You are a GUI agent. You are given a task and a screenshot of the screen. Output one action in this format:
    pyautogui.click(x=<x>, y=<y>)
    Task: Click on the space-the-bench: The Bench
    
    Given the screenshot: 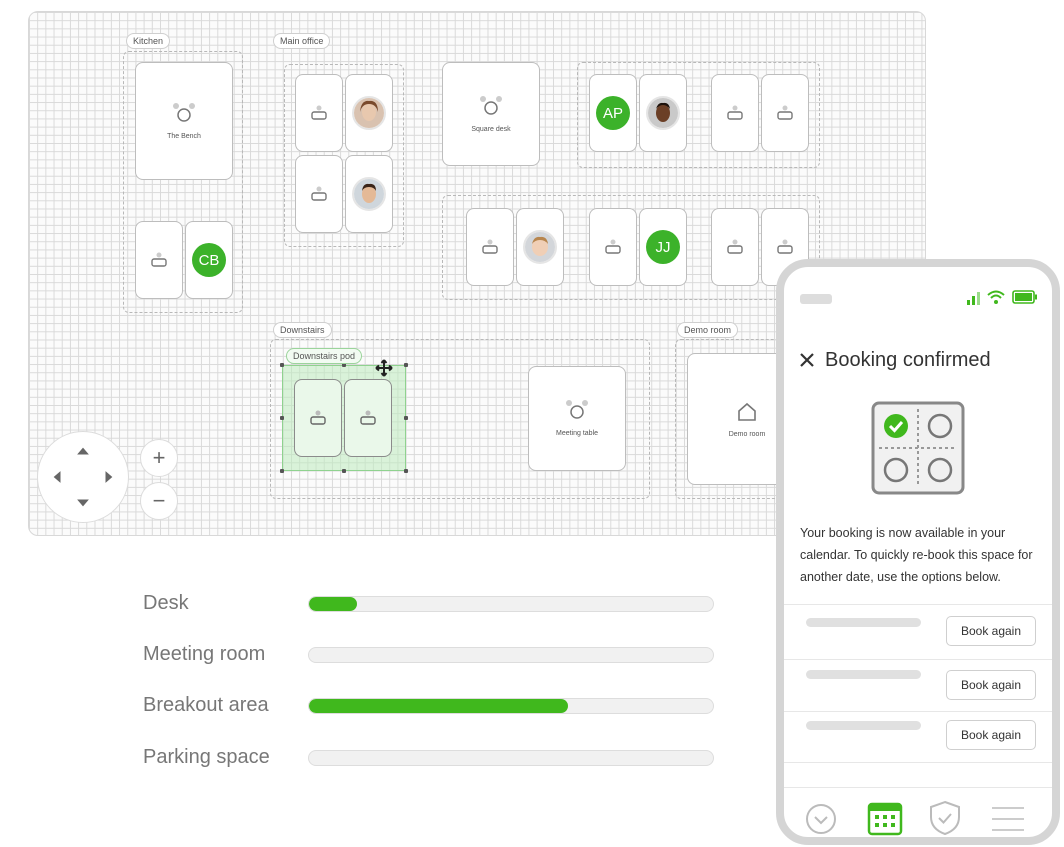 What is the action you would take?
    pyautogui.click(x=184, y=121)
    